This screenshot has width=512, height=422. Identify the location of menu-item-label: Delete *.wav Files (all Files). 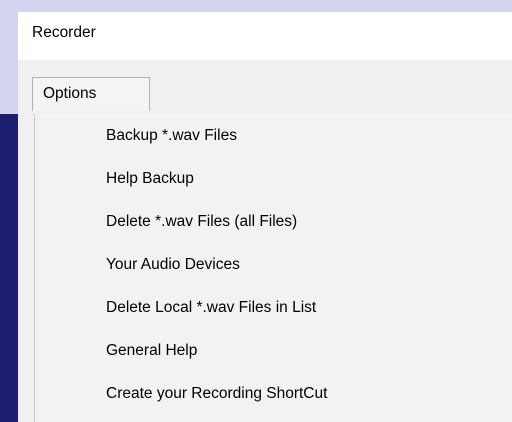
(202, 221).